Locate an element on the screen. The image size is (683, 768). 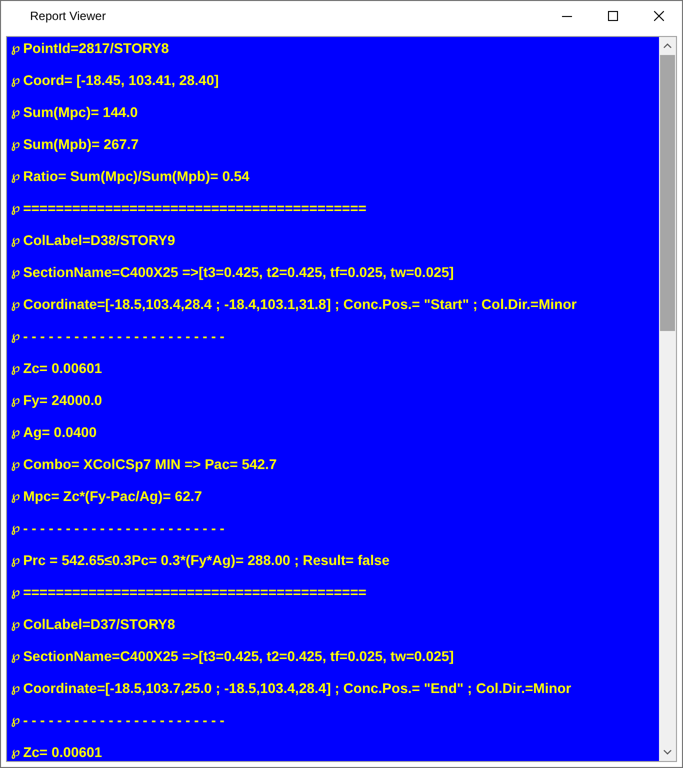
report-line: Prc = 542.65≤0.3Pc= 0.3*(Fy*Ag)= 288.00 ; Result= false is located at coordinates (206, 560).